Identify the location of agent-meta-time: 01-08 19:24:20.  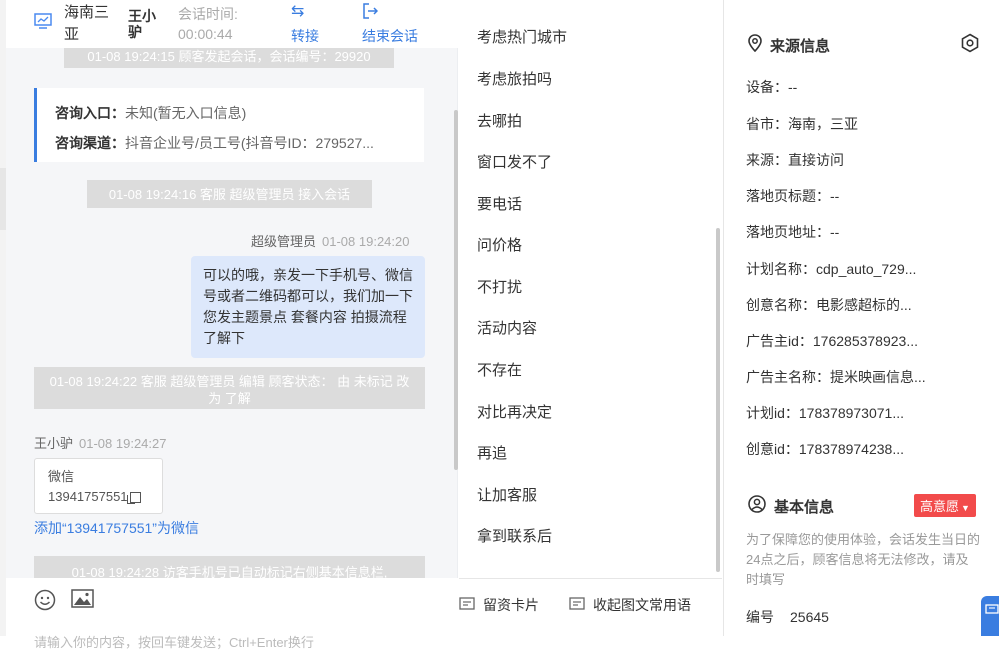
(366, 241).